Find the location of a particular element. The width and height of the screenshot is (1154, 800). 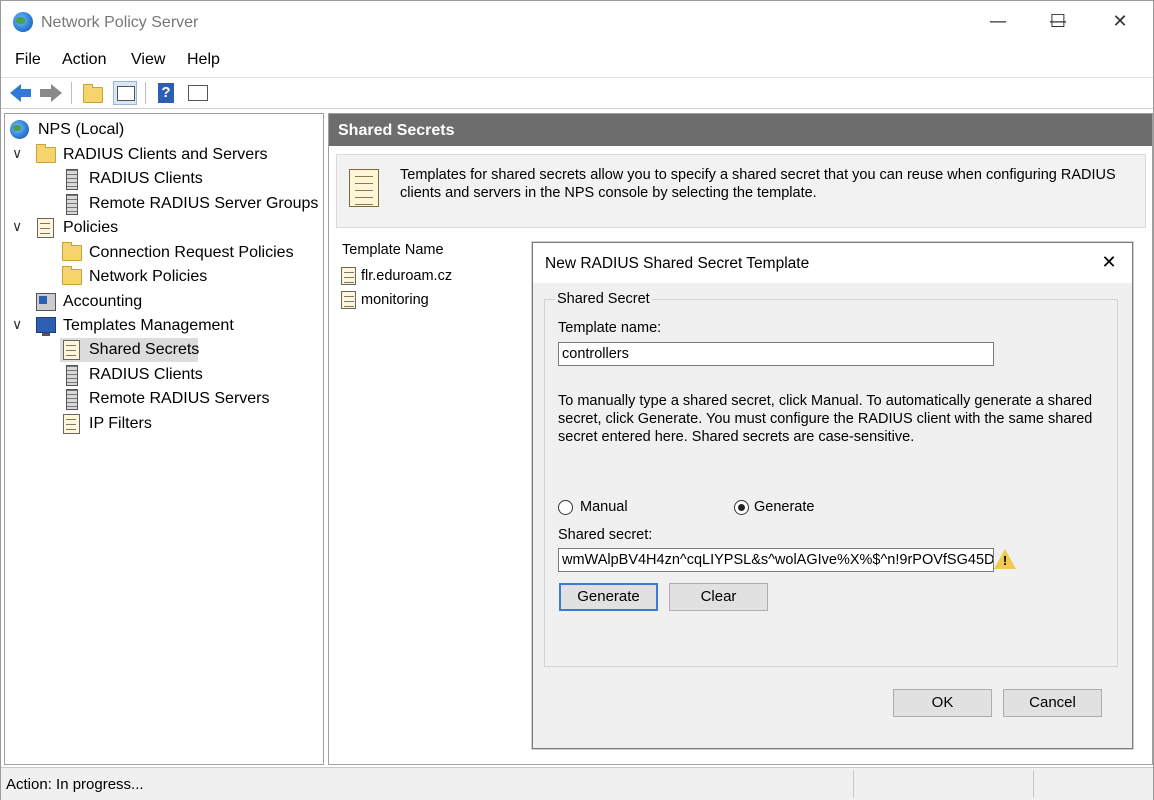

shared-secret-icon is located at coordinates (71, 350).